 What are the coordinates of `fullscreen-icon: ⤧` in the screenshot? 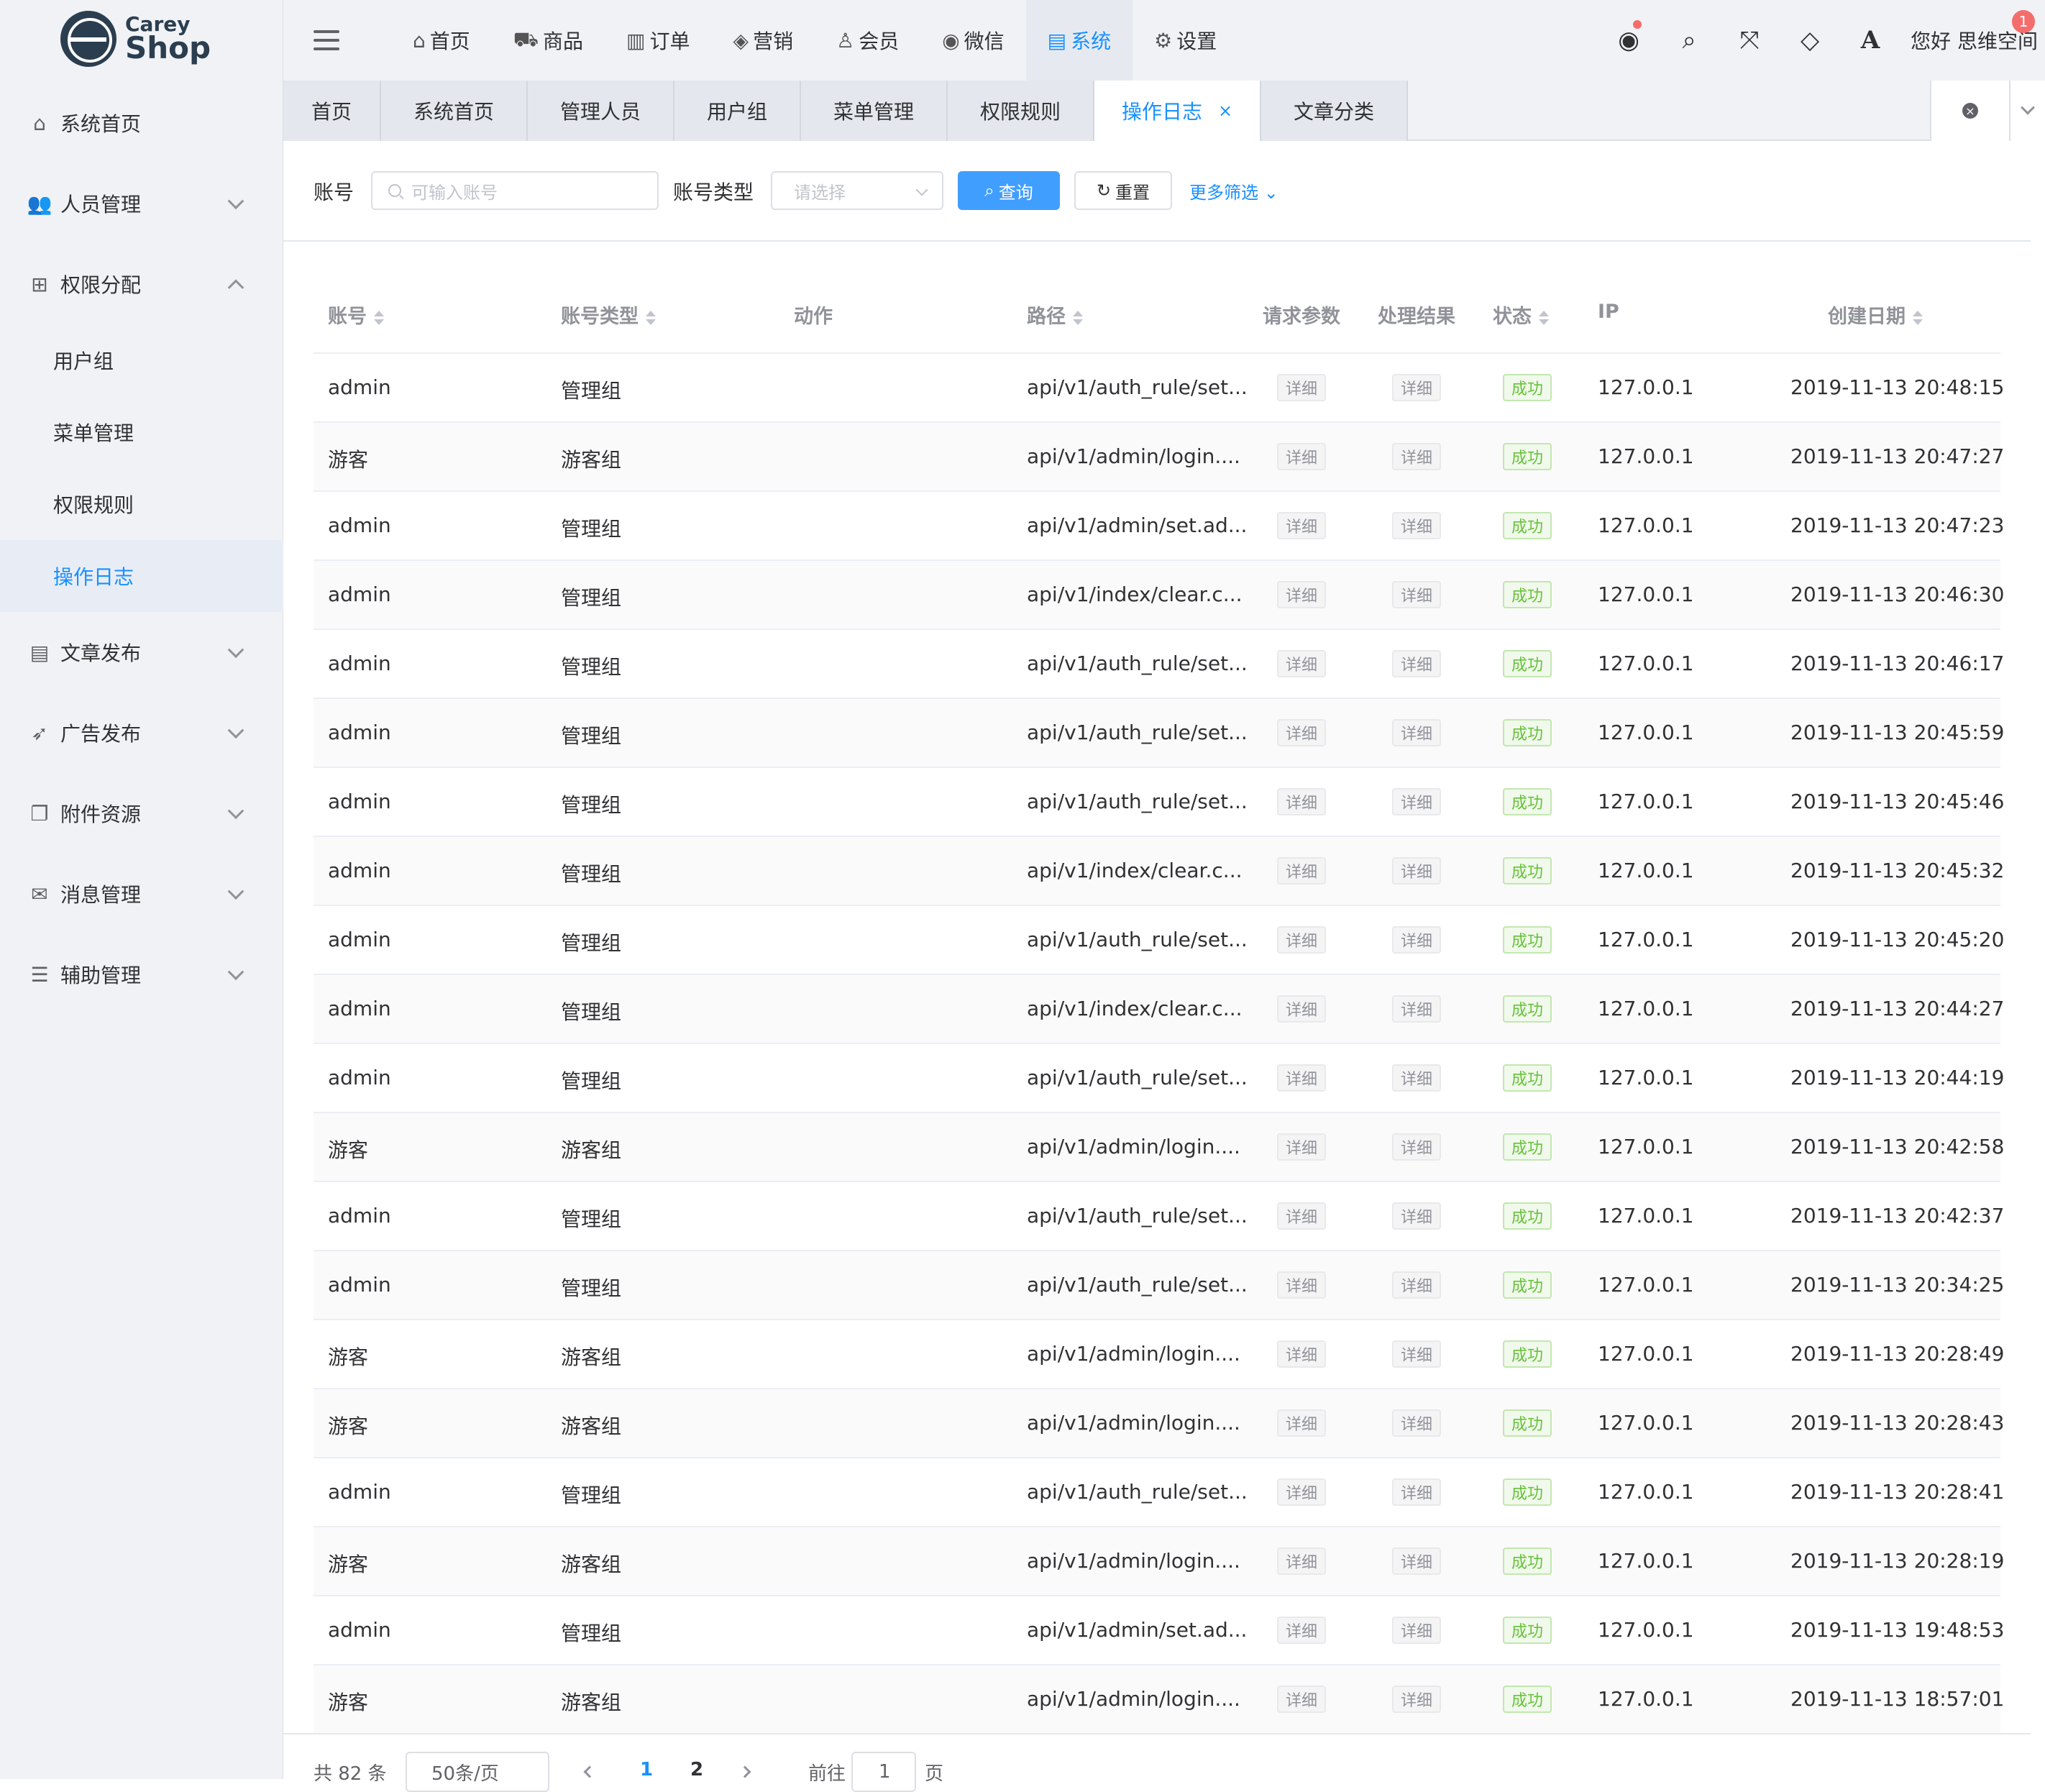 It's located at (1750, 40).